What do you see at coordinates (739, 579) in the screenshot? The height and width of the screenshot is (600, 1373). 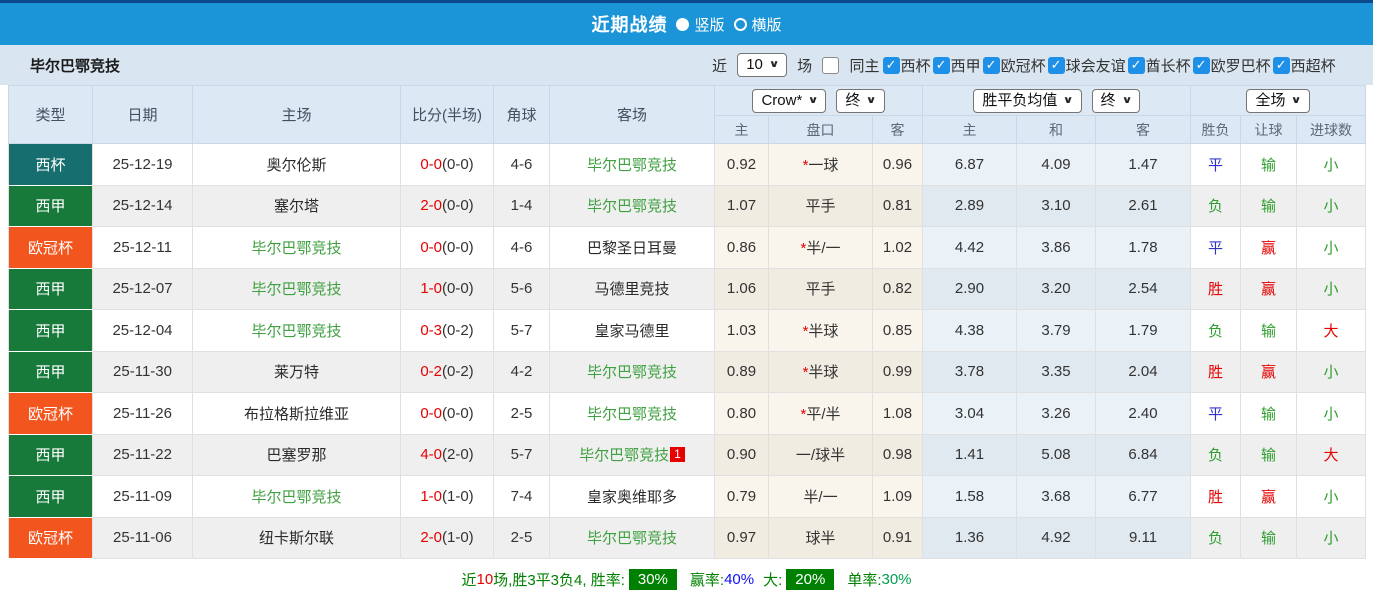 I see `handicap-rate-value: 40%` at bounding box center [739, 579].